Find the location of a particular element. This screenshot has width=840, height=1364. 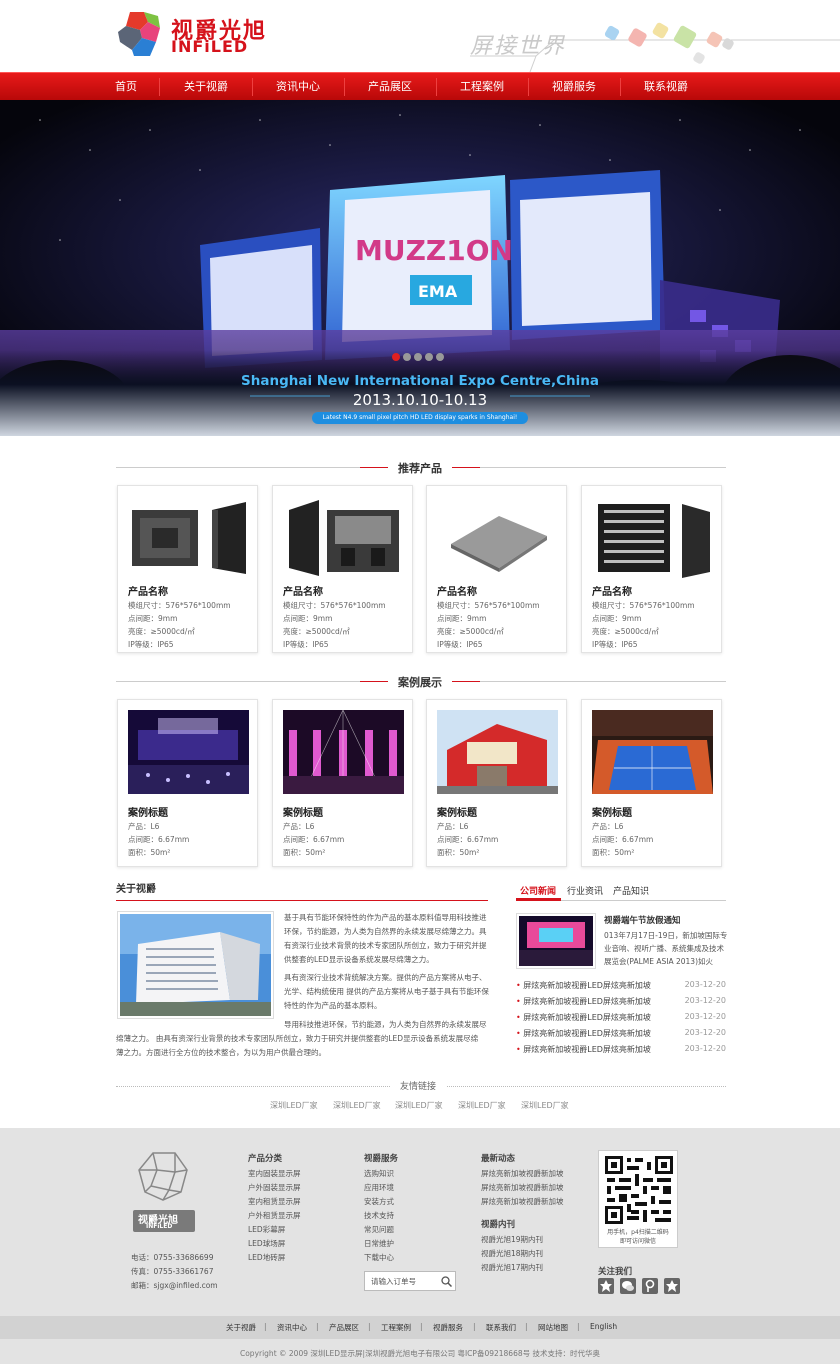

case-image is located at coordinates (188, 752).